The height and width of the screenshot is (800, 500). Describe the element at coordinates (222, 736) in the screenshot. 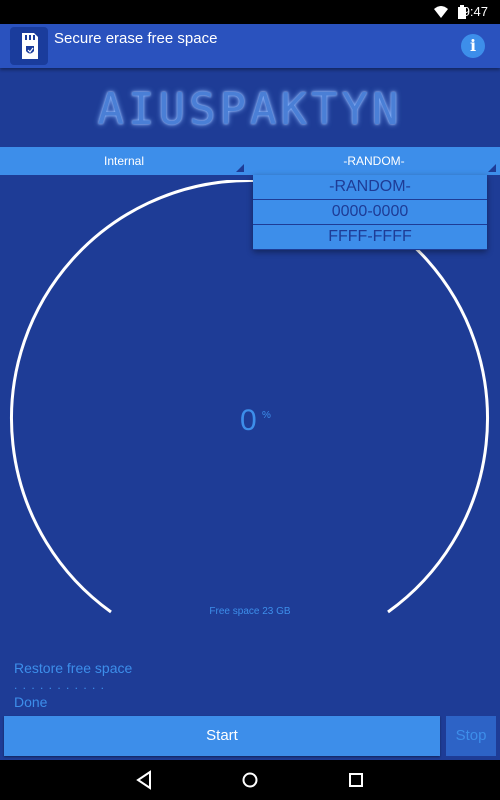

I see `start-button: Start` at that location.